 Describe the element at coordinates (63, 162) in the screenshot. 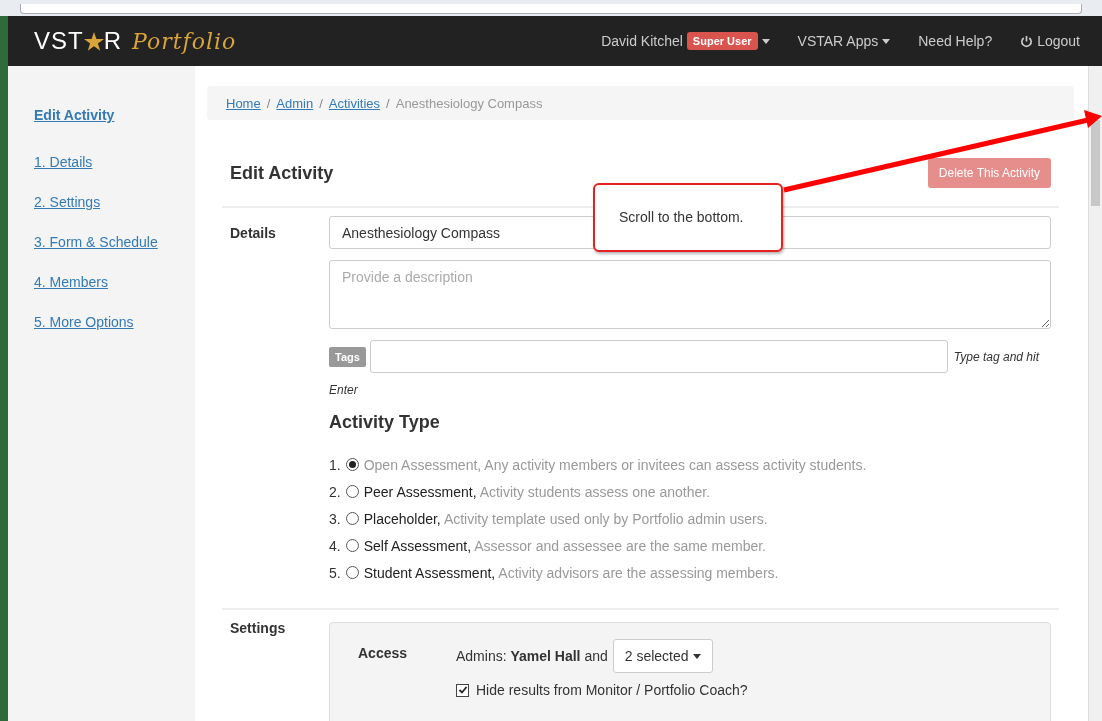

I see `sidebar-link: 1. Details` at that location.